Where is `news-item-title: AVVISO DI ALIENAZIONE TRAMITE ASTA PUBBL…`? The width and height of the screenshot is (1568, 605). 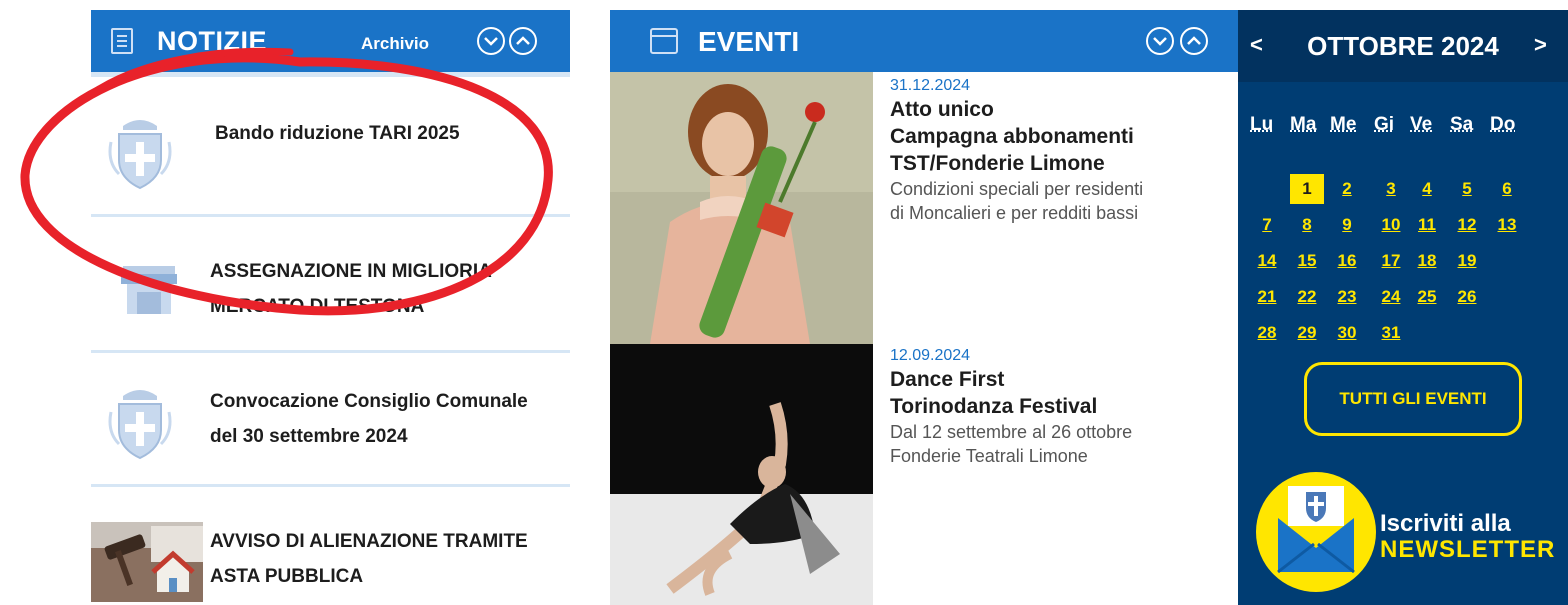
news-item-title: AVVISO DI ALIENAZIONE TRAMITE ASTA PUBBL… is located at coordinates (369, 559).